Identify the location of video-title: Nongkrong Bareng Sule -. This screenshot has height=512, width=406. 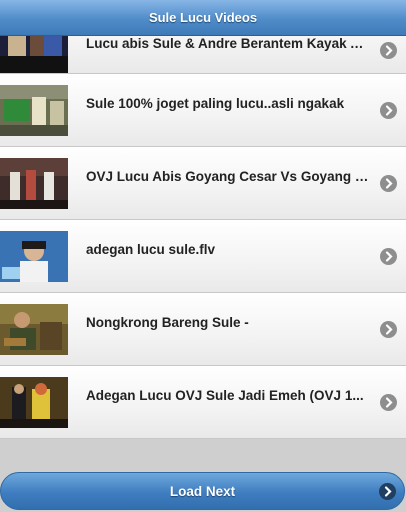
(167, 322).